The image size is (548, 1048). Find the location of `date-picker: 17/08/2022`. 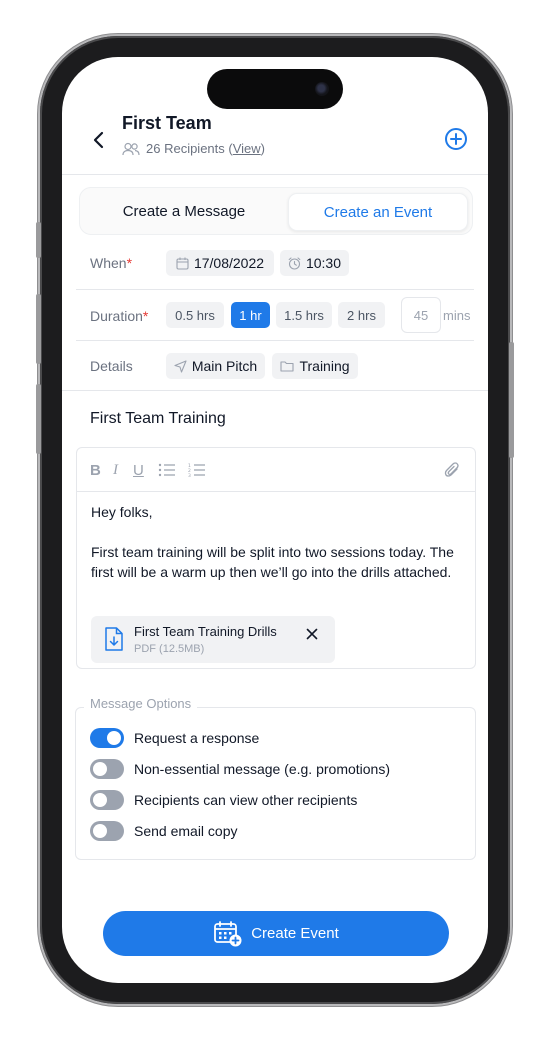

date-picker: 17/08/2022 is located at coordinates (220, 263).